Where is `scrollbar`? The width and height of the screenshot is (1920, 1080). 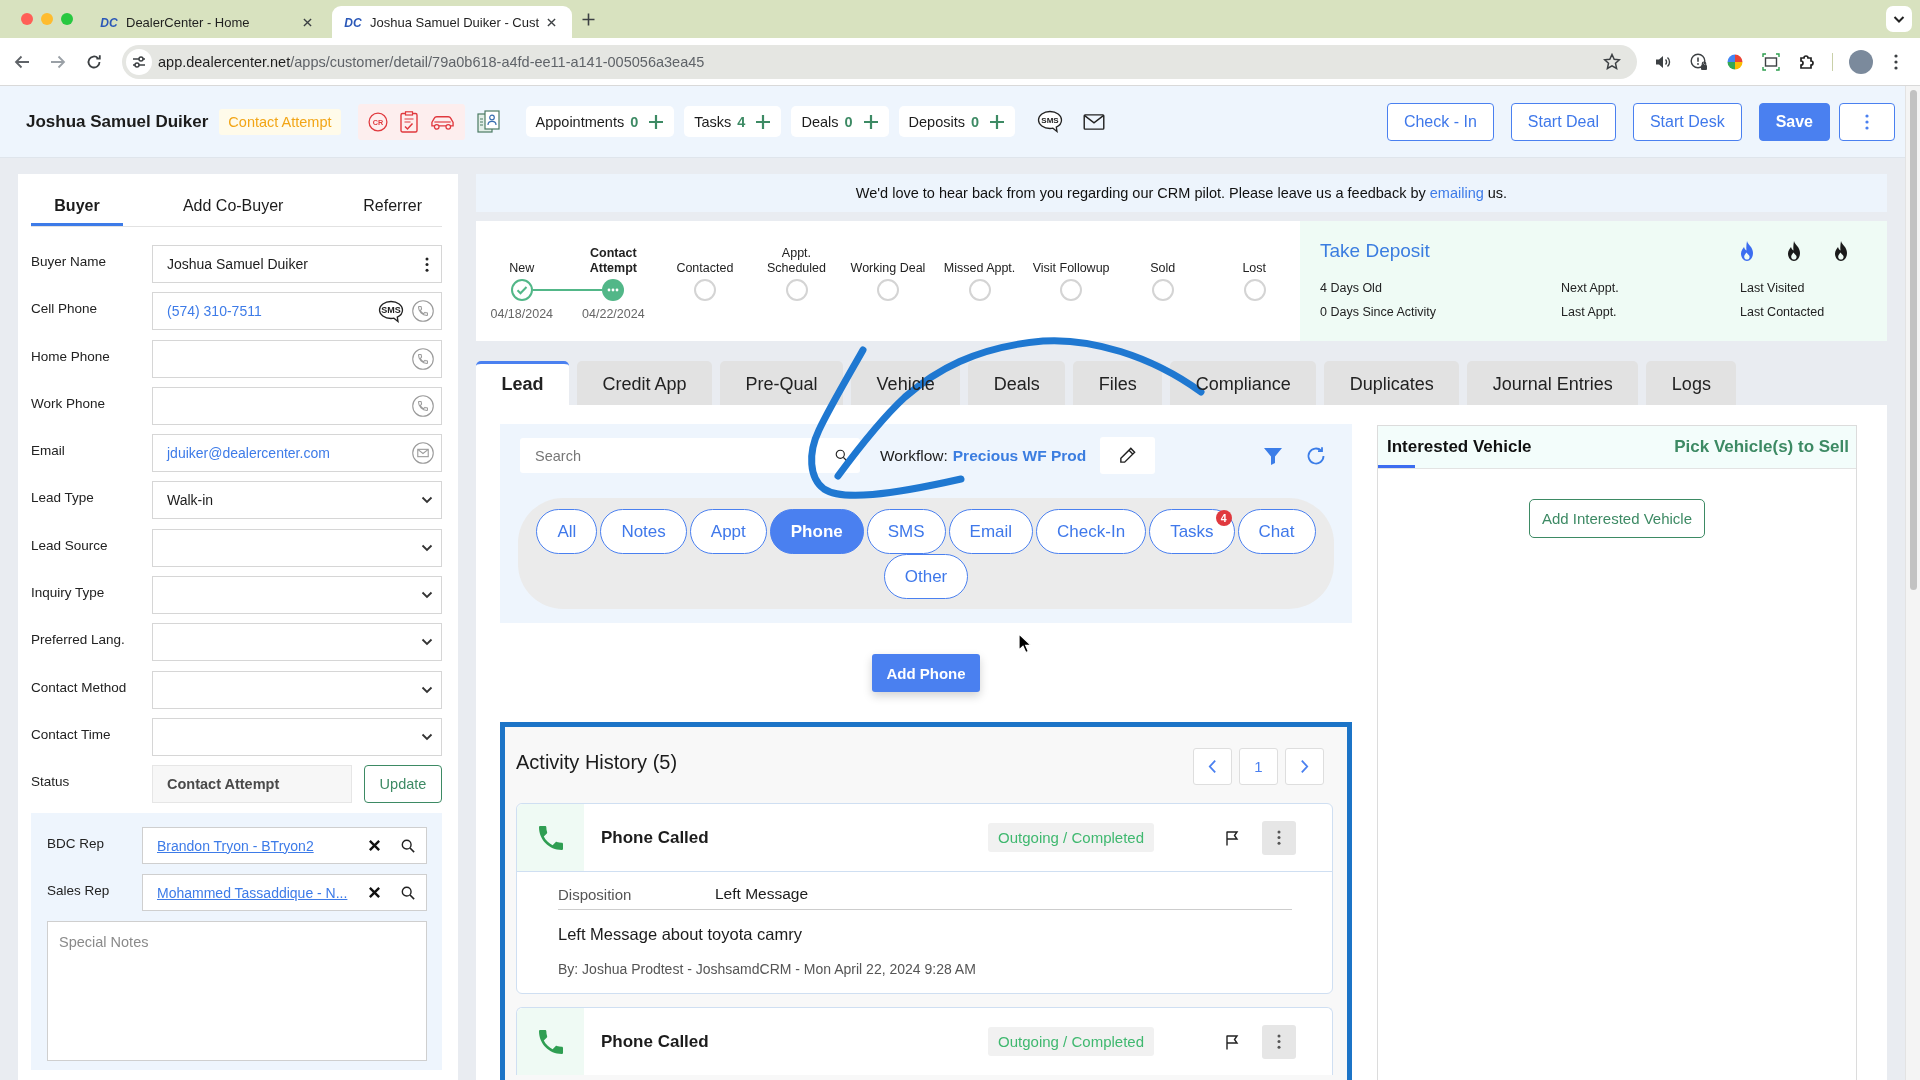 scrollbar is located at coordinates (1912, 583).